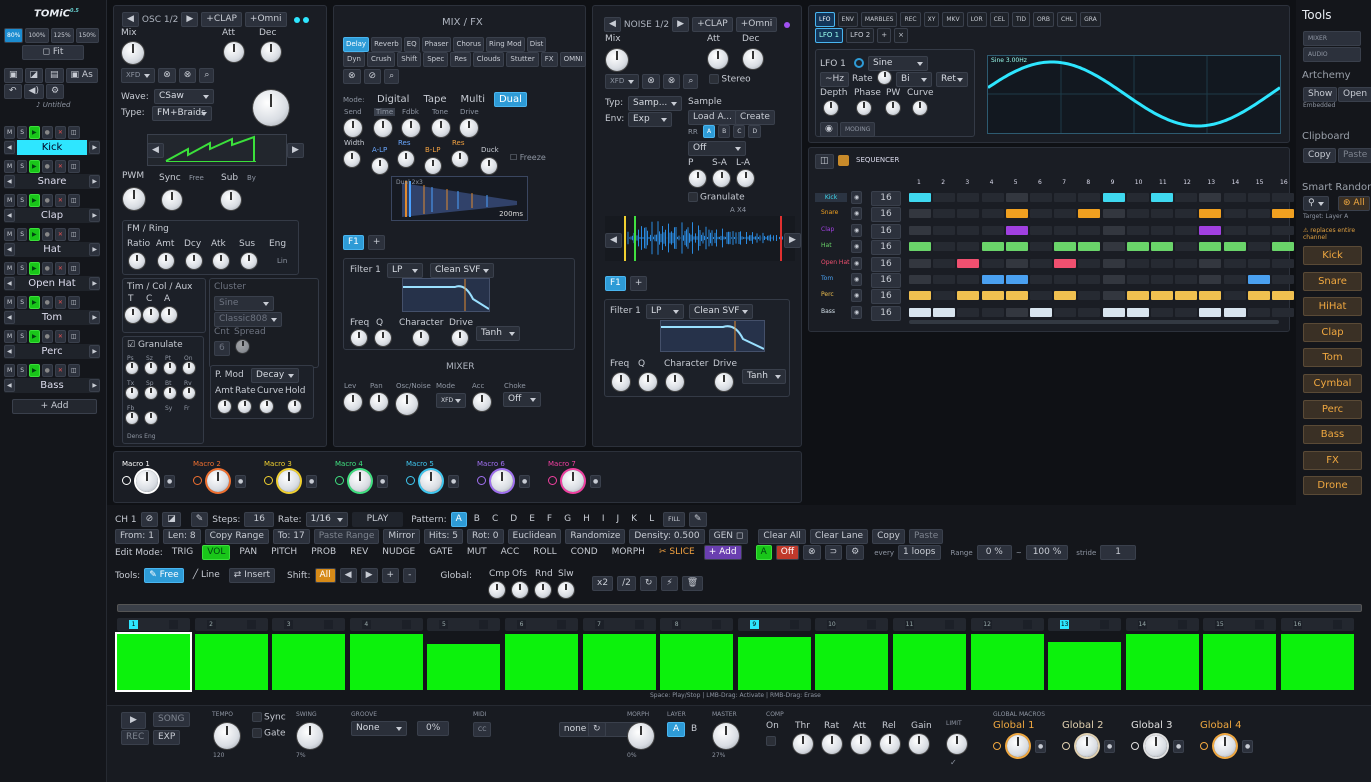  I want to click on groove-amount-field: 0%, so click(433, 728).